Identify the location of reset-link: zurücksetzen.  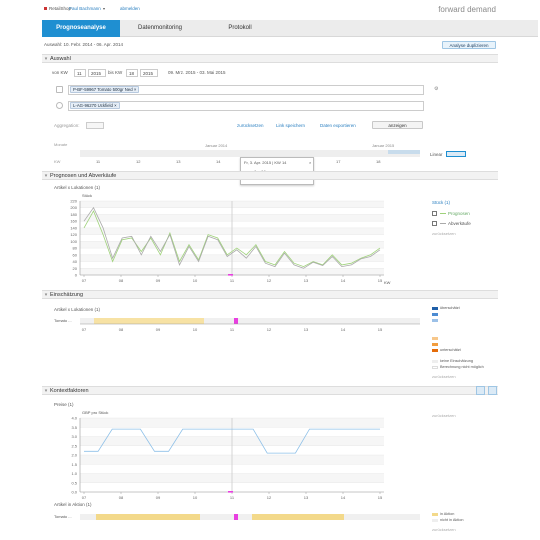
(250, 125).